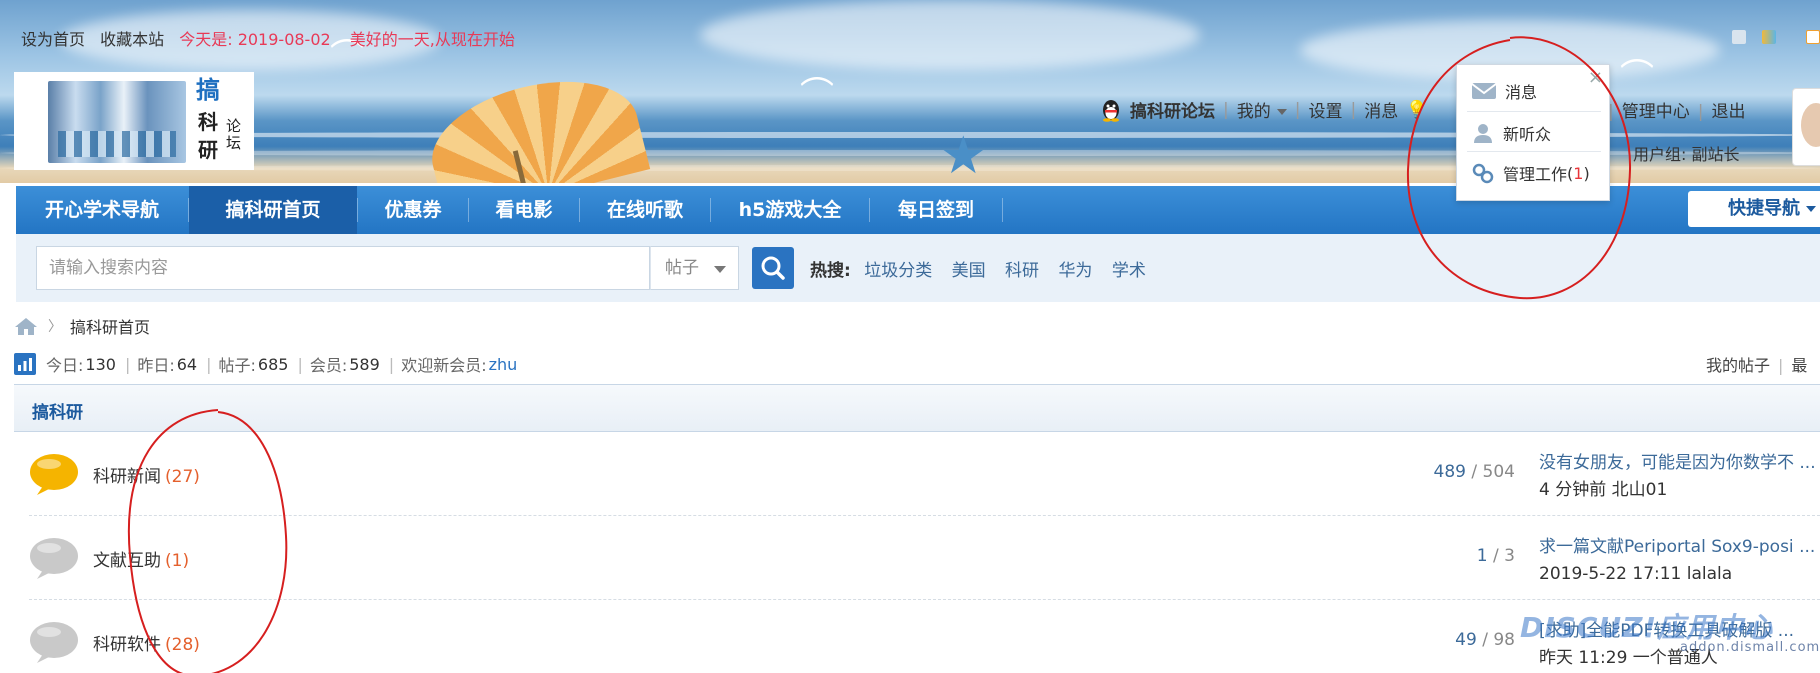 The image size is (1820, 673). What do you see at coordinates (790, 210) in the screenshot?
I see `nav-item-games: h5游戏大全` at bounding box center [790, 210].